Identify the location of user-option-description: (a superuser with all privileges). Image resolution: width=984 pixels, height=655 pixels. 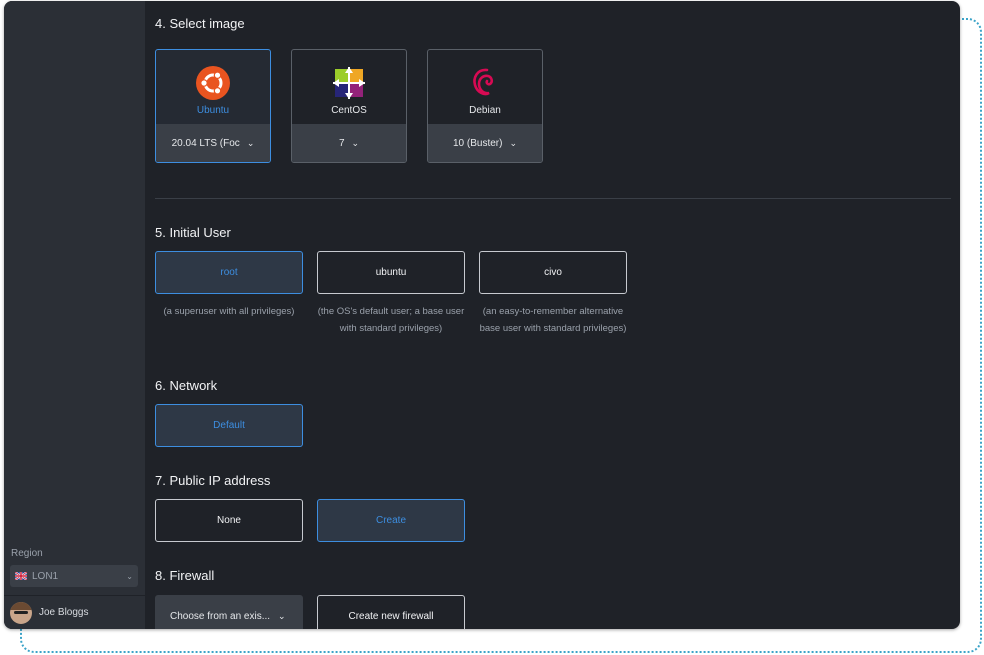
(229, 311).